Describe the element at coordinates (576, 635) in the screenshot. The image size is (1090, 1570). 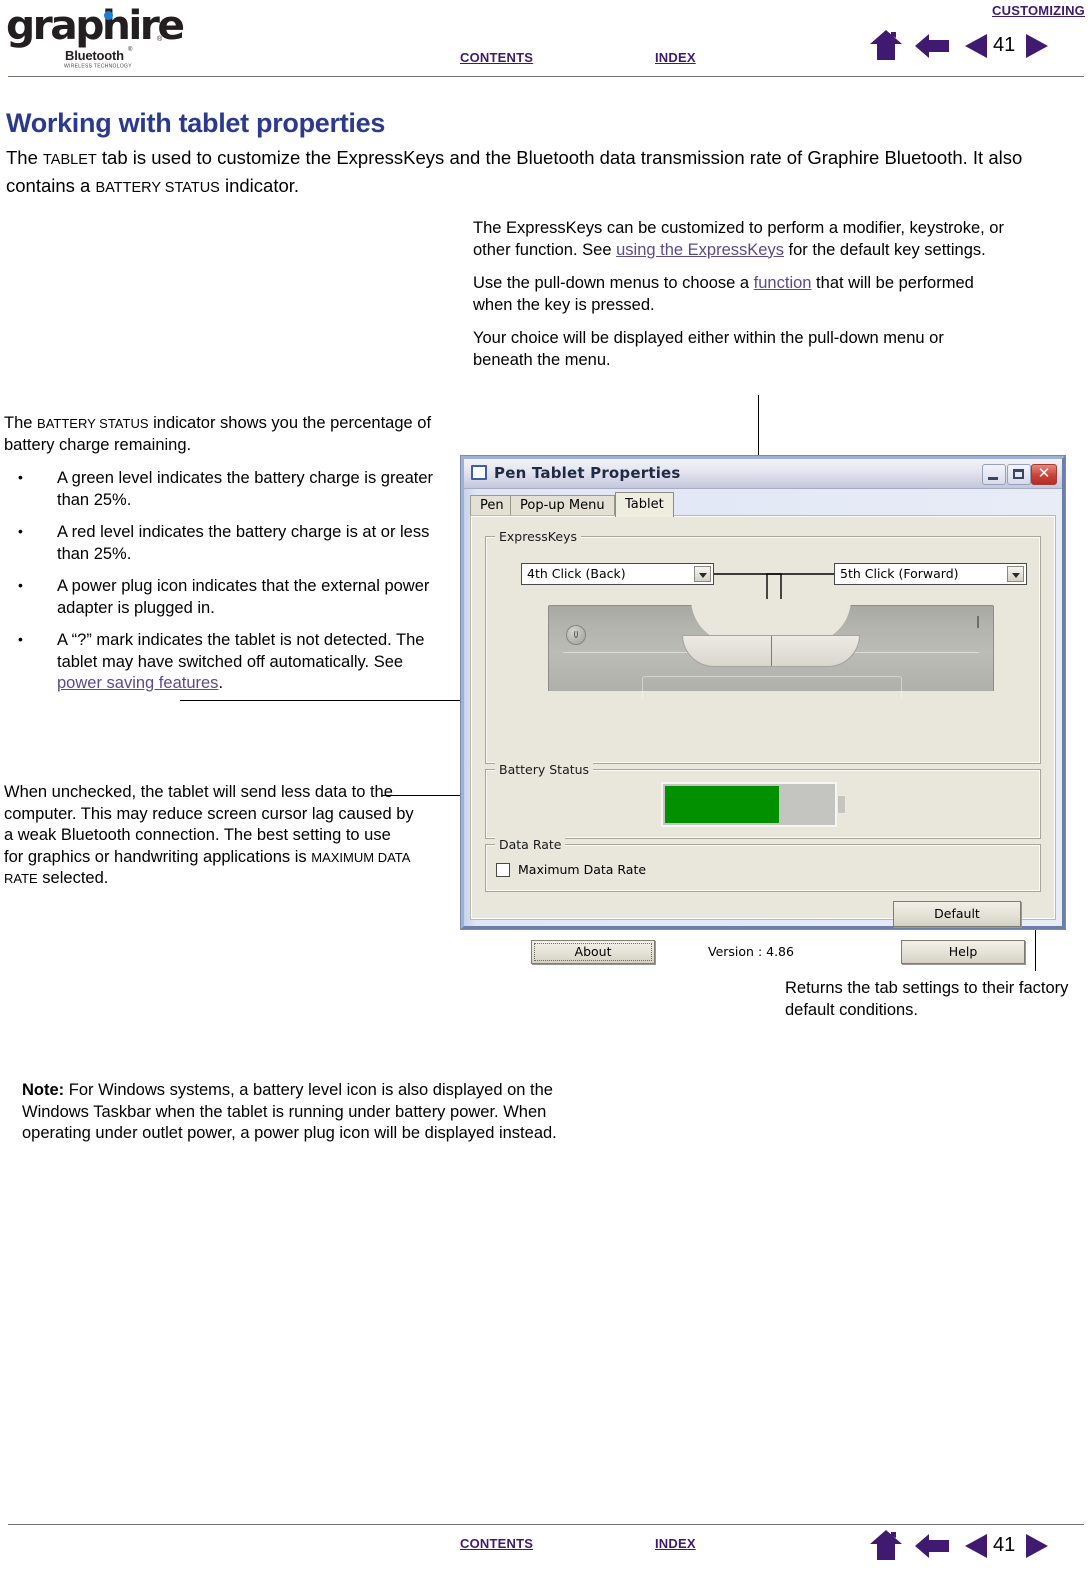
I see `power-button-icon` at that location.